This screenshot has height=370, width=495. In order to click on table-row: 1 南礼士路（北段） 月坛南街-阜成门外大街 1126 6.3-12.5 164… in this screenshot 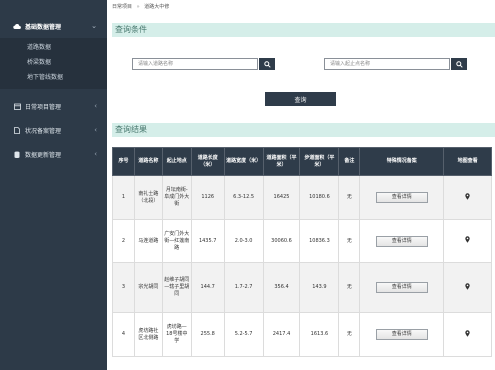, I will do `click(302, 197)`.